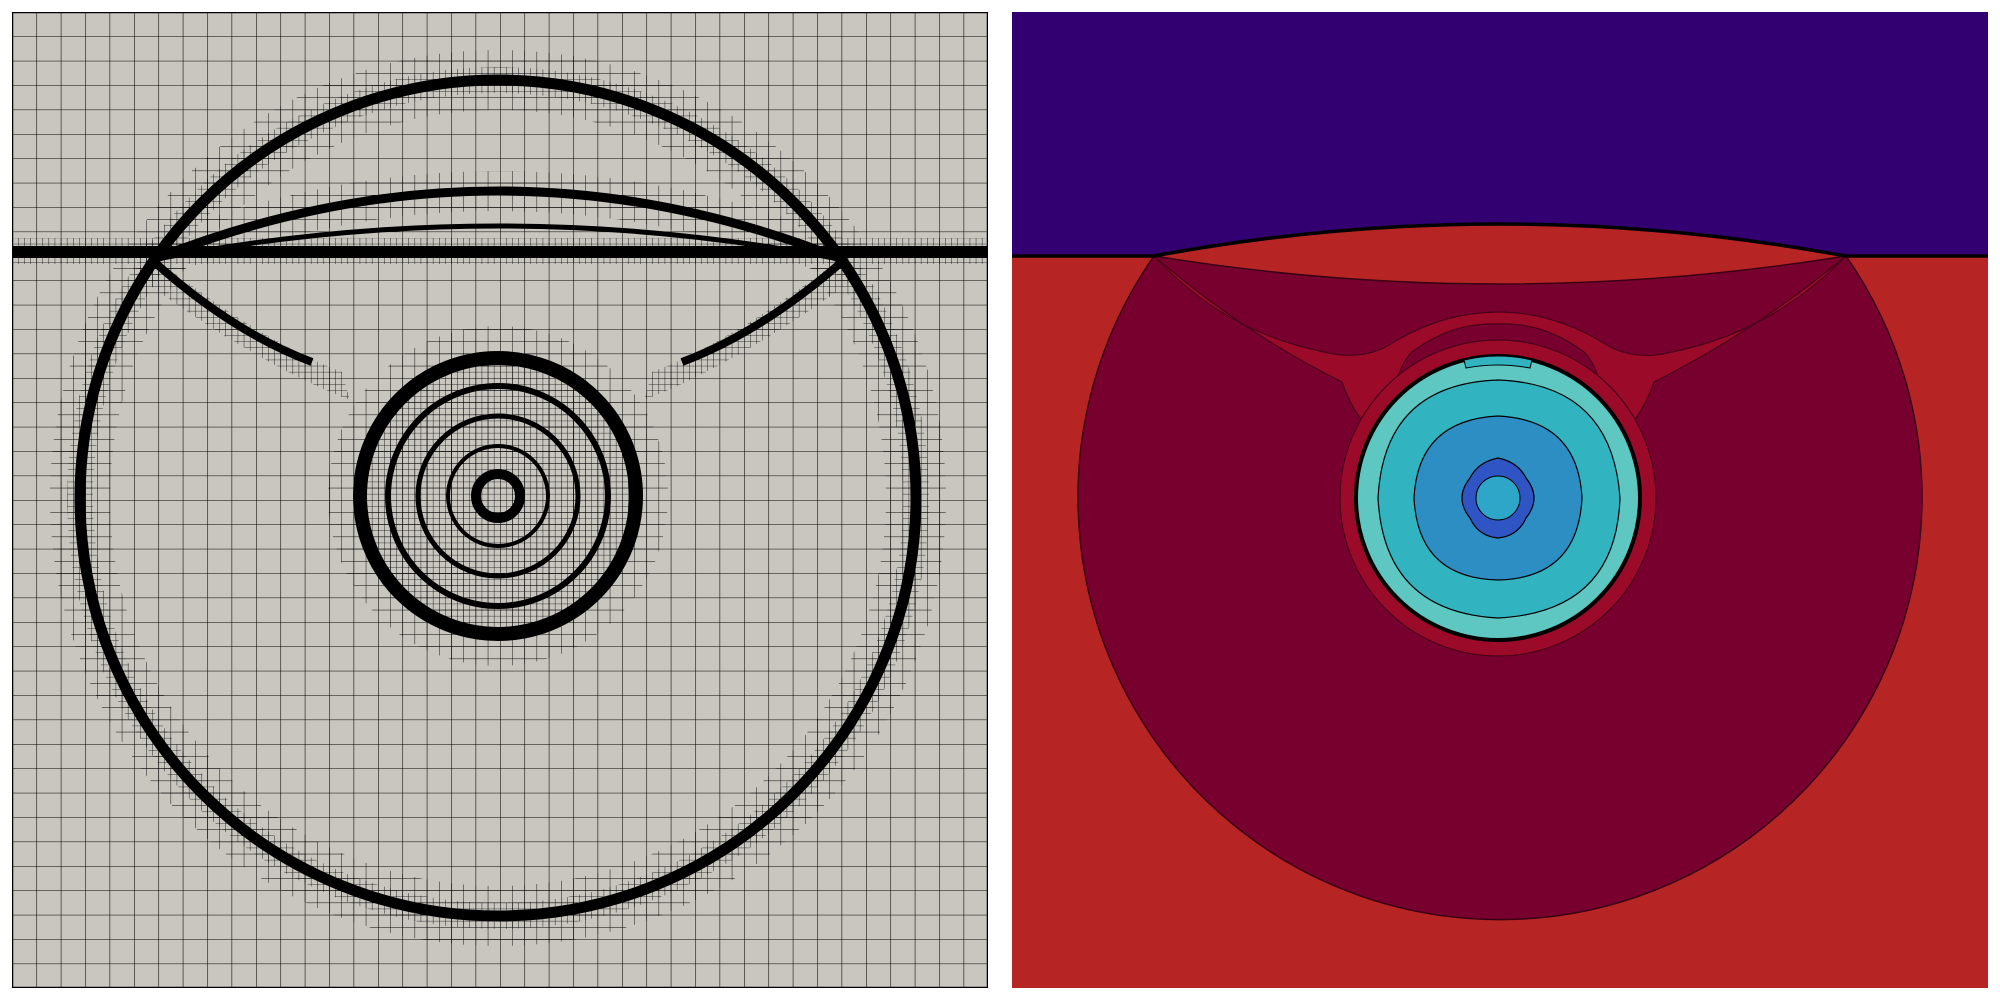 This screenshot has height=1000, width=2000. I want to click on bubble-core, so click(1498, 498).